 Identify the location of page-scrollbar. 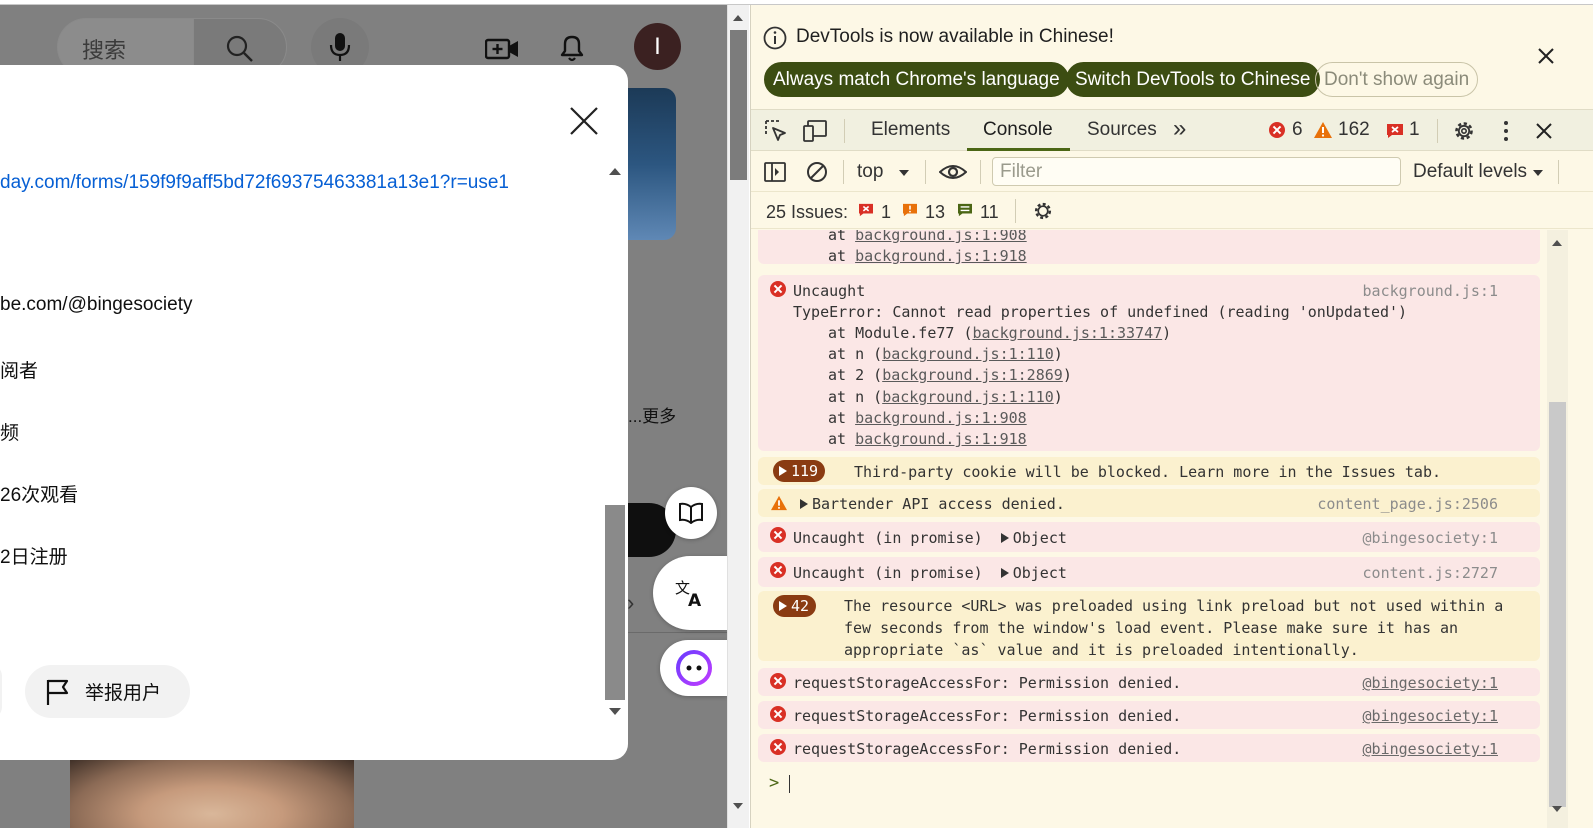
(738, 416).